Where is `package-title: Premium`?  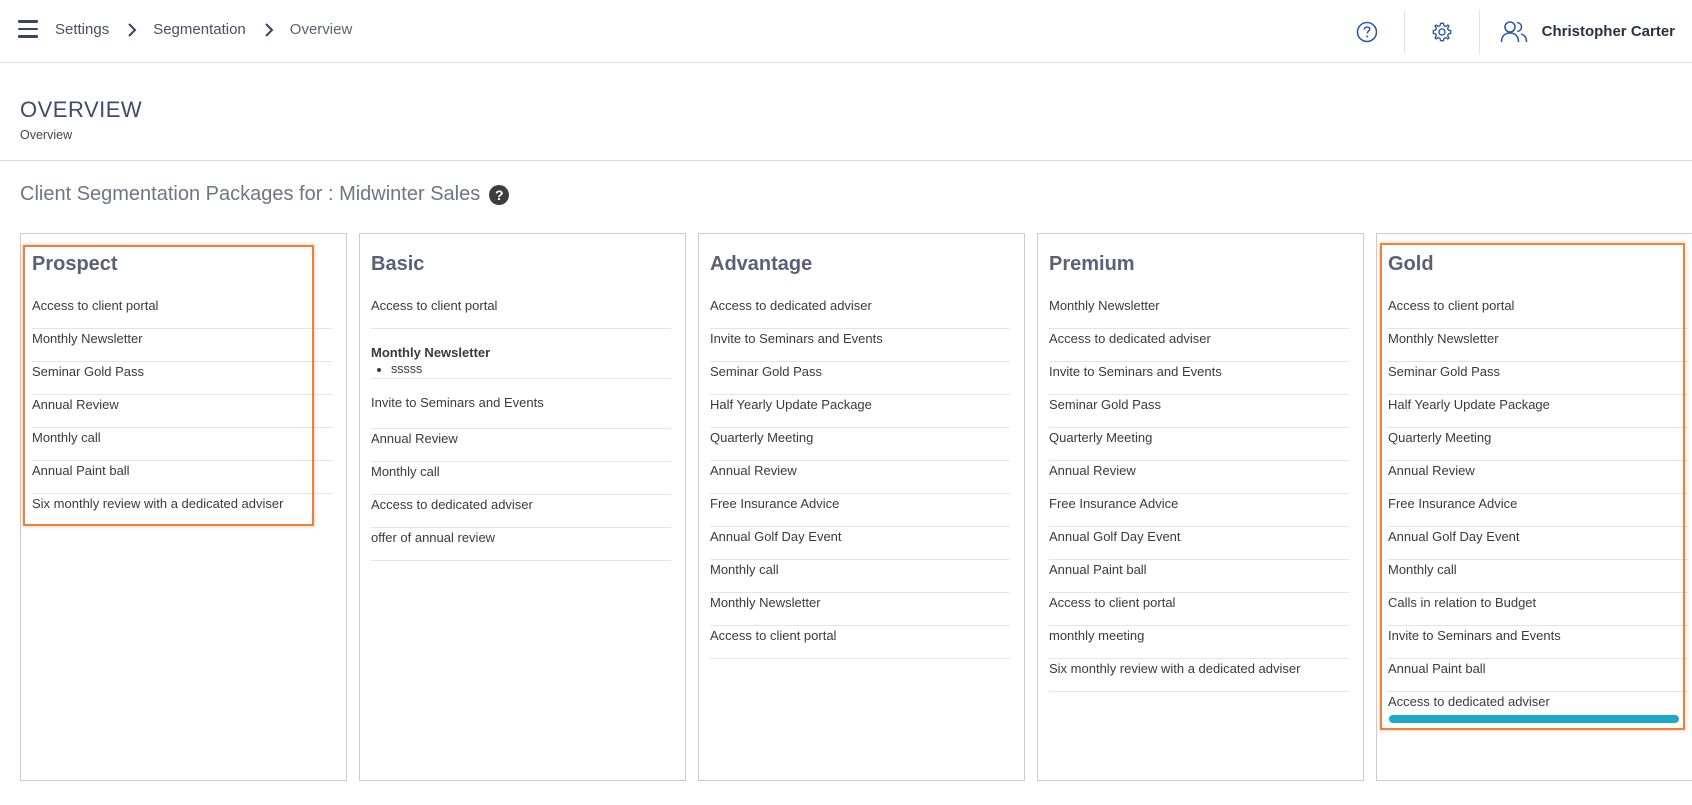
package-title: Premium is located at coordinates (1092, 264).